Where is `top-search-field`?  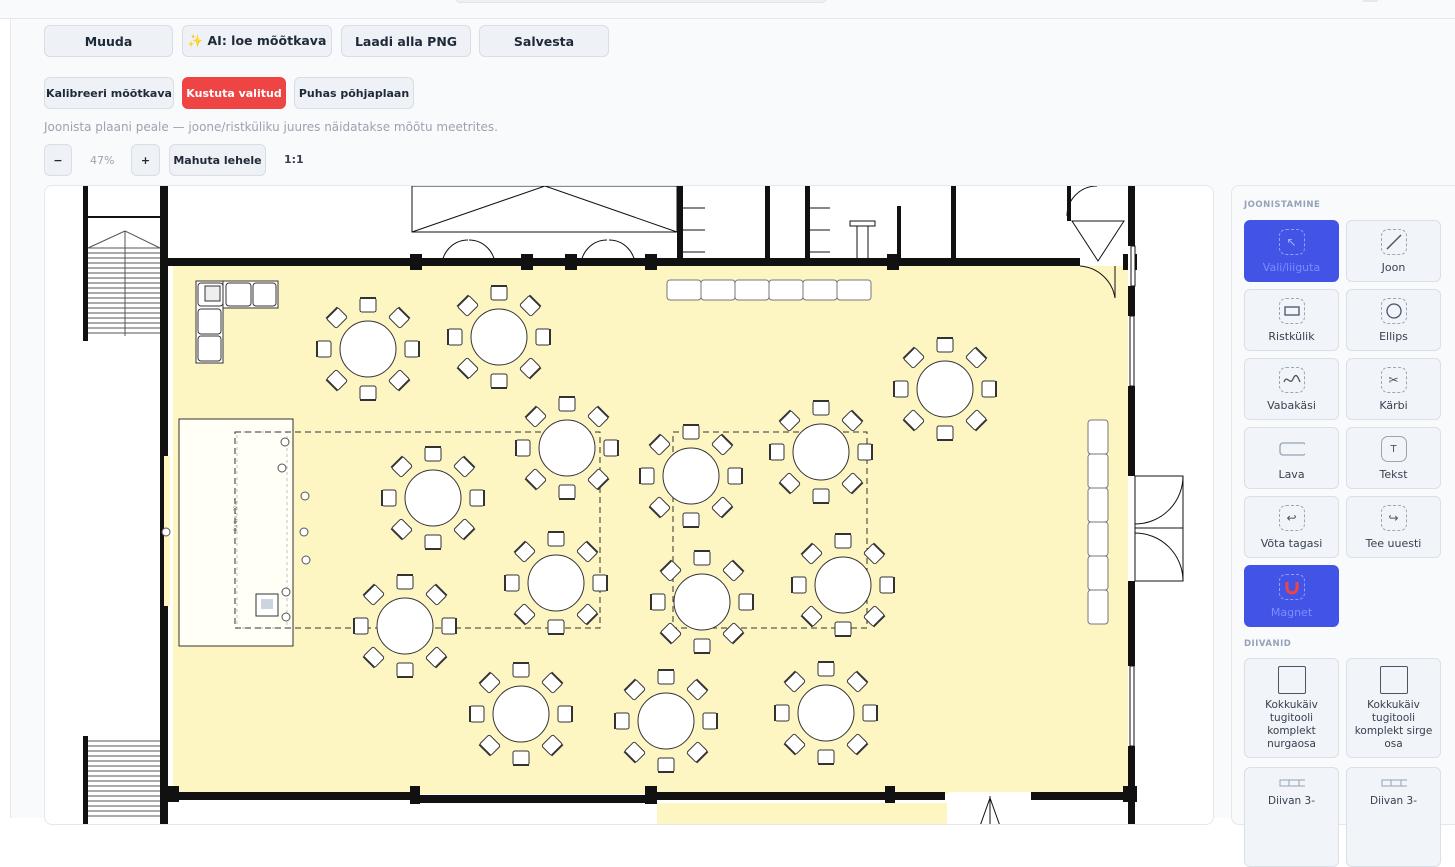
top-search-field is located at coordinates (641, 1).